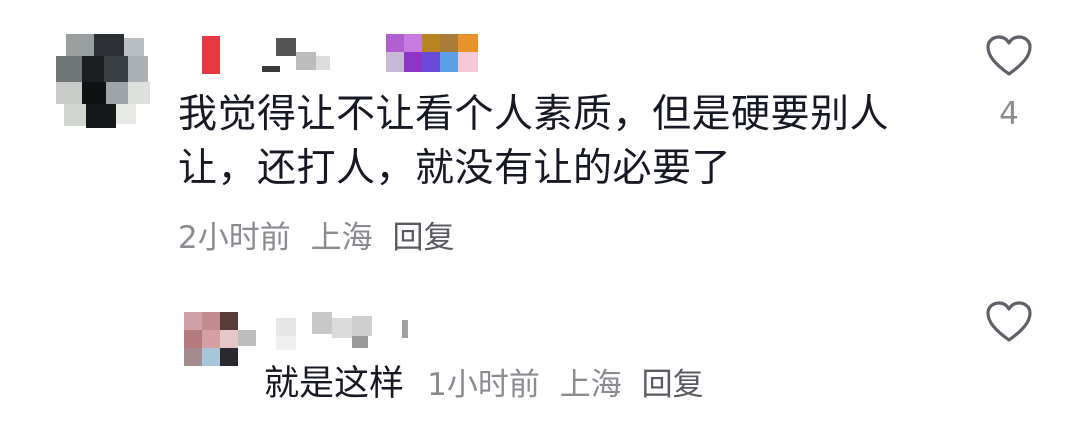 This screenshot has width=1080, height=427. Describe the element at coordinates (211, 339) in the screenshot. I see `replier-avatar` at that location.